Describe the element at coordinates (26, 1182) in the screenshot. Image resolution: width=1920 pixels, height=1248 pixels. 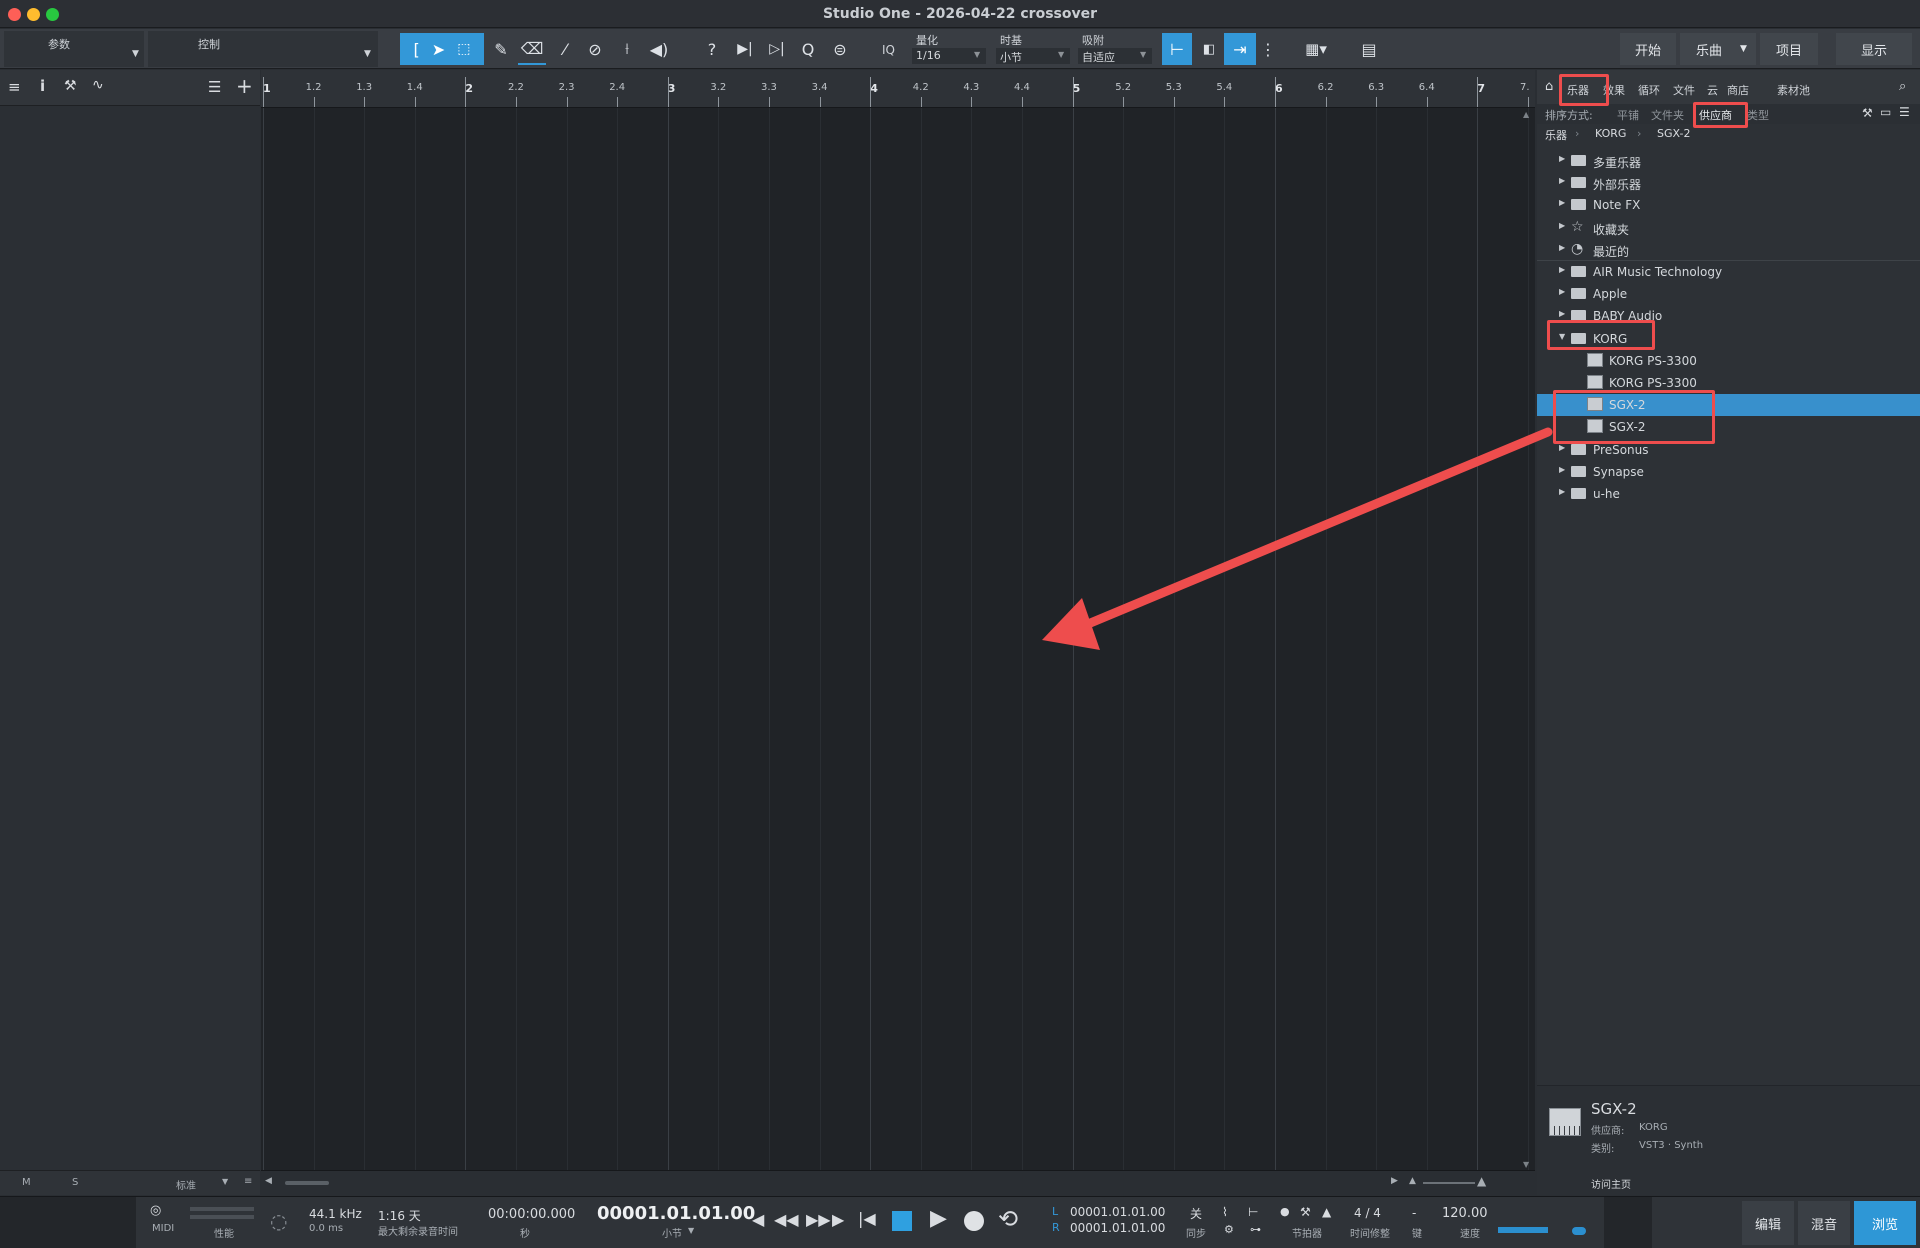
I see `mute-all-button: M` at that location.